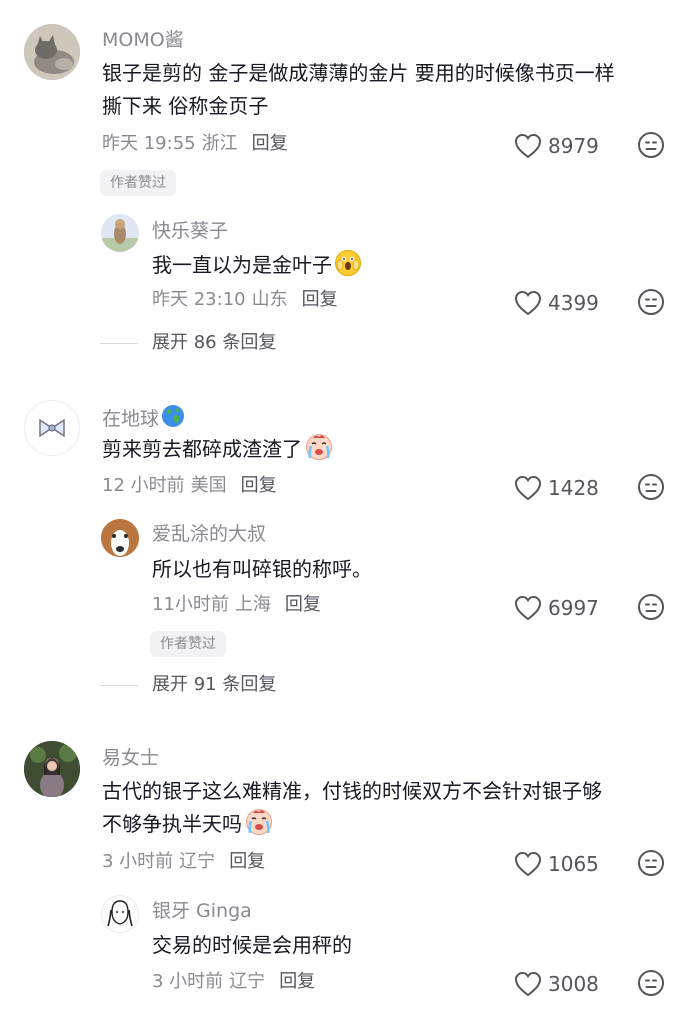 This screenshot has height=1011, width=690. I want to click on like-button: 6997, so click(556, 608).